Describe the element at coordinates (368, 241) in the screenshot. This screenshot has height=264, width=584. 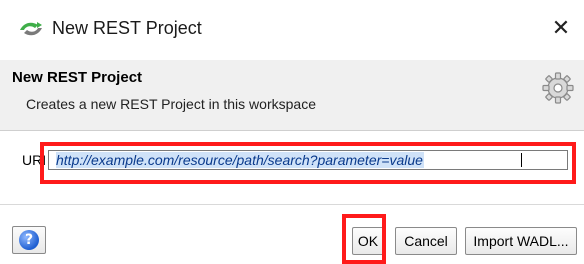
I see `ok-button: OK` at that location.